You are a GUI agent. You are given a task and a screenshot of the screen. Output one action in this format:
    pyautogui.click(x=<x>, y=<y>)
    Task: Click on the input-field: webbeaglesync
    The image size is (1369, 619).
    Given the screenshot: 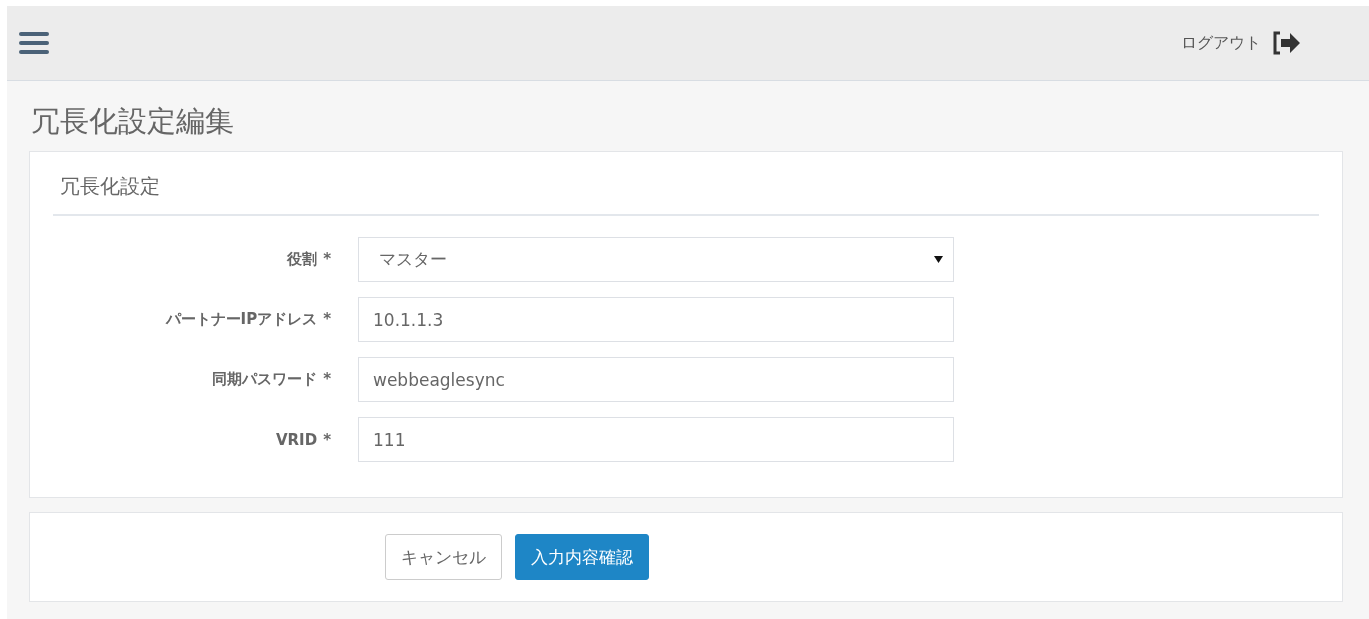 What is the action you would take?
    pyautogui.click(x=656, y=379)
    